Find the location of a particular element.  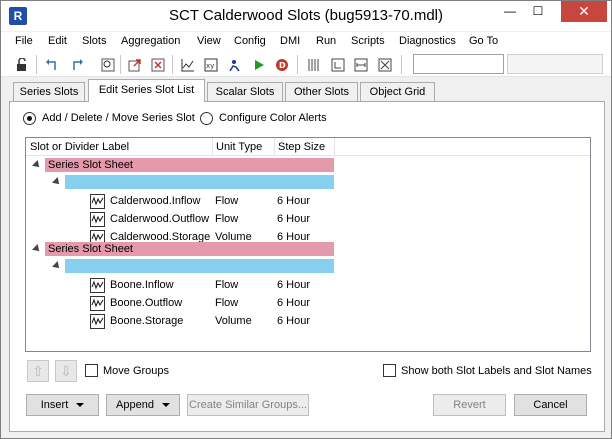

slot-name: Boone.Inflow is located at coordinates (142, 285).